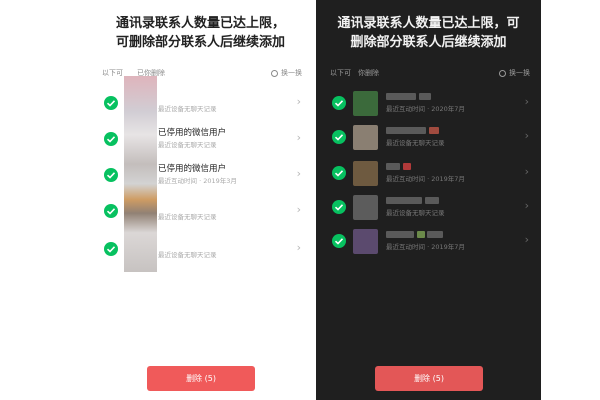 The height and width of the screenshot is (400, 600). Describe the element at coordinates (354, 73) in the screenshot. I see `list-hint: 以下可 你删除` at that location.